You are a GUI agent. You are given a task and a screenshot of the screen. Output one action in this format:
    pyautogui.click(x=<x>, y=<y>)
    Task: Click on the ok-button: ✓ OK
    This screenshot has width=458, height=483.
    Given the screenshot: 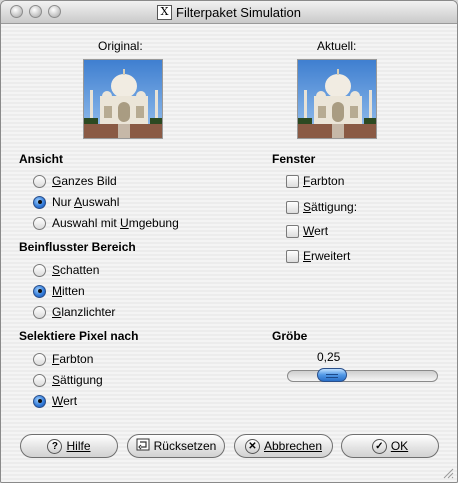 What is the action you would take?
    pyautogui.click(x=390, y=446)
    